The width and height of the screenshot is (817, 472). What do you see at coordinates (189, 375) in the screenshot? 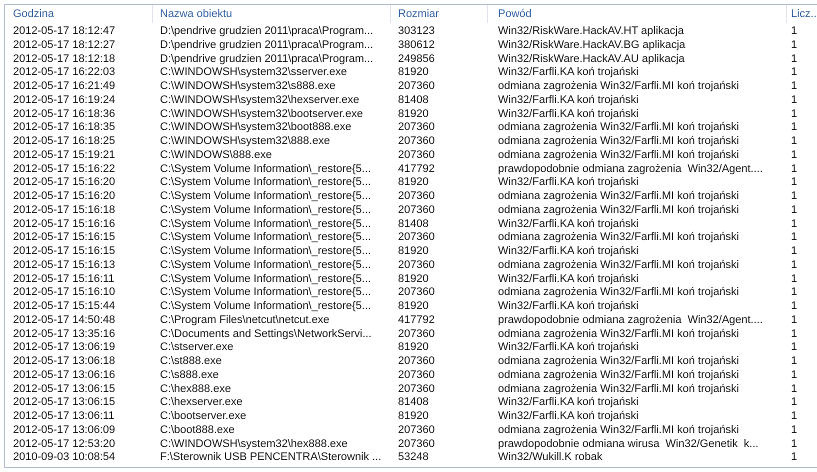
I see `table-cell-text: C:\s888.exe` at bounding box center [189, 375].